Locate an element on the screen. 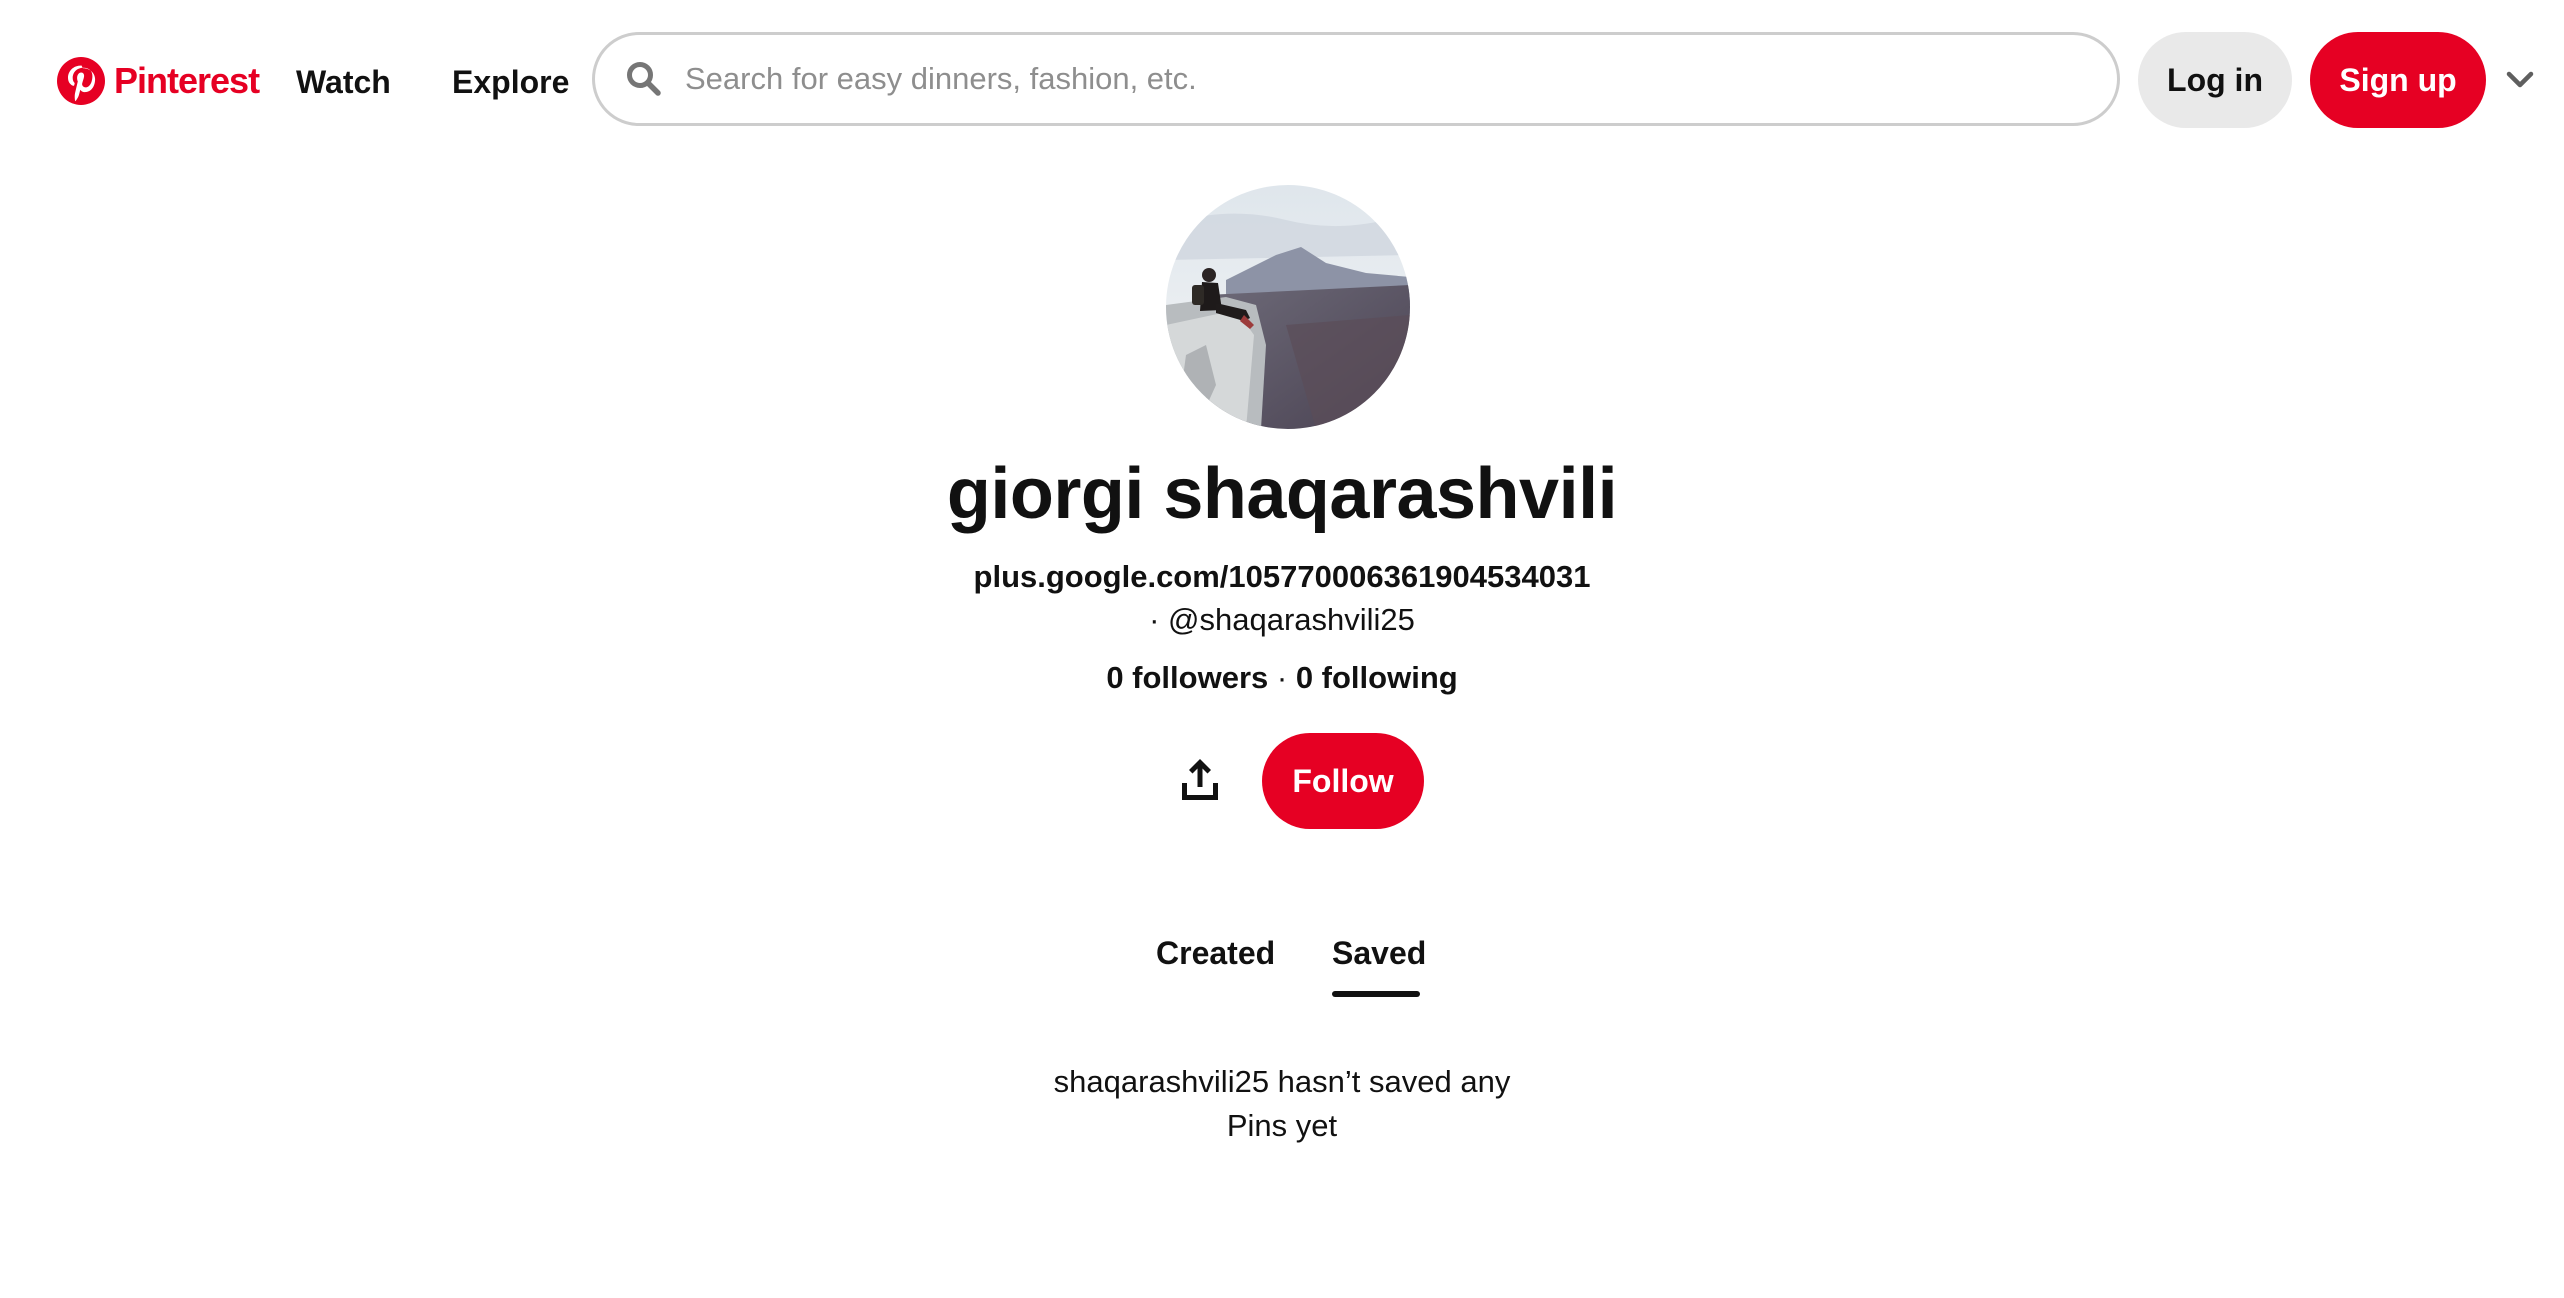 This screenshot has width=2564, height=1298. search-bar is located at coordinates (1356, 79).